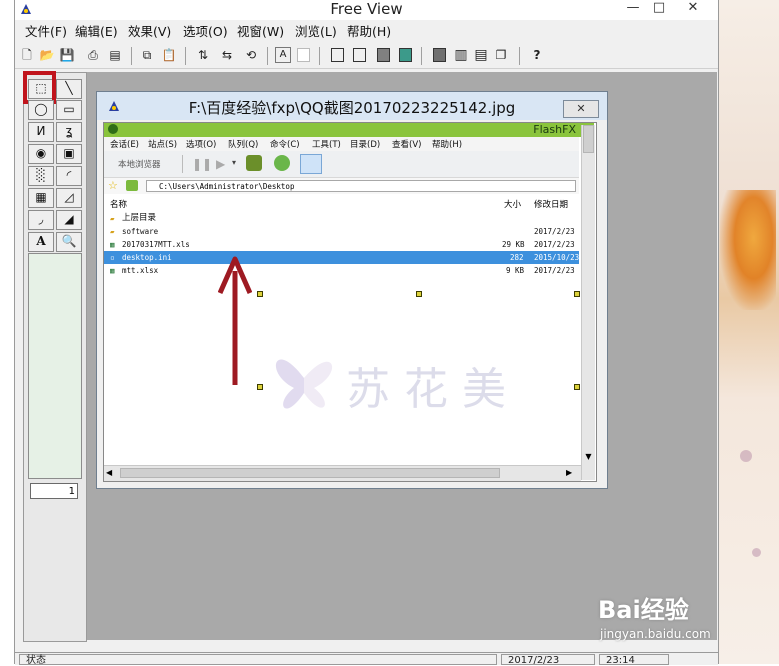 This screenshot has height=666, width=779. Describe the element at coordinates (643, 610) in the screenshot. I see `baidu-watermark: Bai经验` at that location.